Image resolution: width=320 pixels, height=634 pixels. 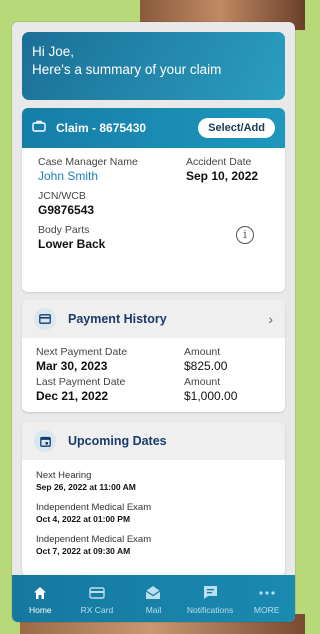 What do you see at coordinates (68, 176) in the screenshot?
I see `case-manager-link: John Smith` at bounding box center [68, 176].